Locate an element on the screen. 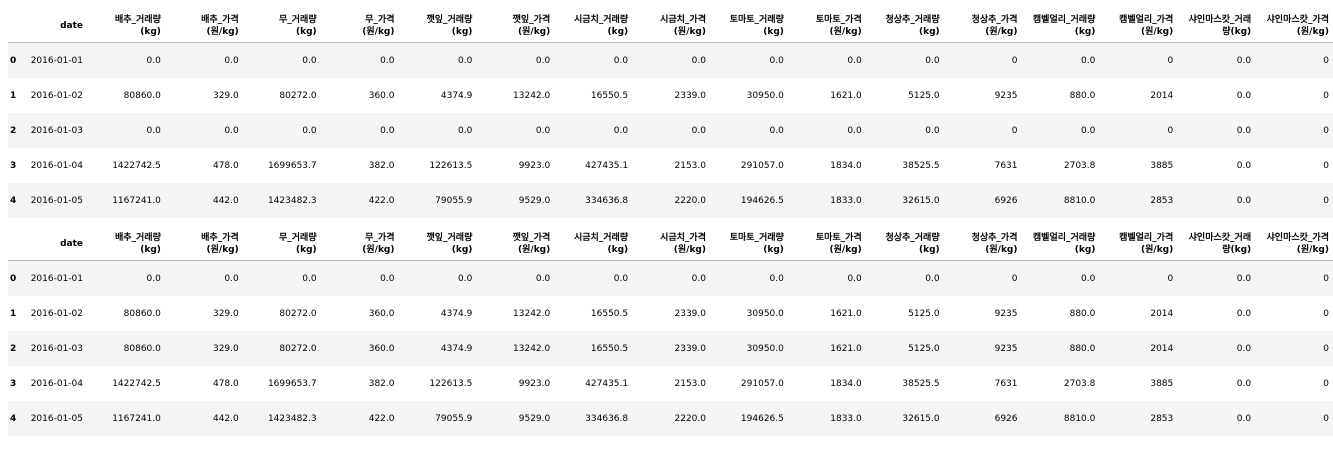 This screenshot has width=1333, height=451. table-cell: 4374.9 is located at coordinates (456, 348).